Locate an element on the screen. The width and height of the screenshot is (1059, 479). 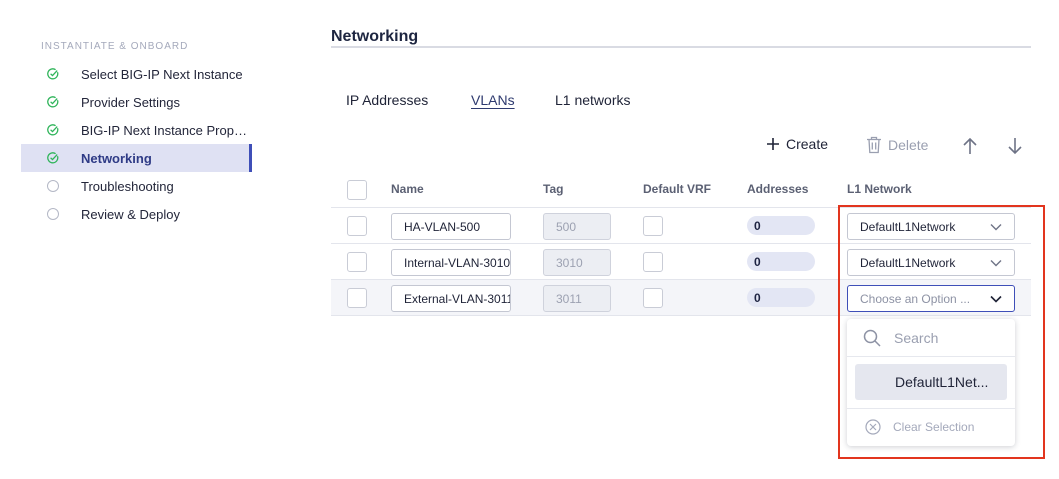
sidebar-step-review-deploy: Review & Deploy is located at coordinates (135, 214).